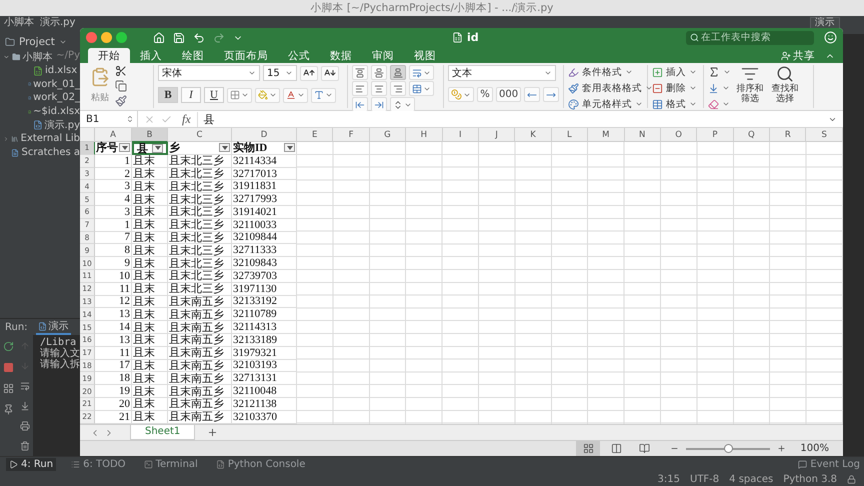 The width and height of the screenshot is (864, 486). I want to click on align-left-button, so click(360, 88).